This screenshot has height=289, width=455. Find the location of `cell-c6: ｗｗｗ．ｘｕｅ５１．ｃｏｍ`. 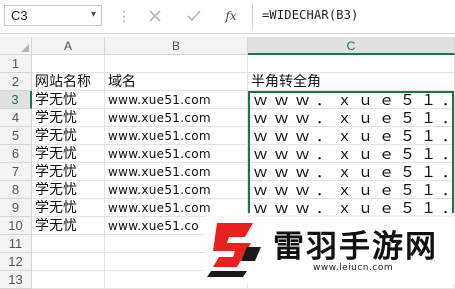

cell-c6: ｗｗｗ．ｘｕｅ５１．ｃｏｍ is located at coordinates (351, 154).